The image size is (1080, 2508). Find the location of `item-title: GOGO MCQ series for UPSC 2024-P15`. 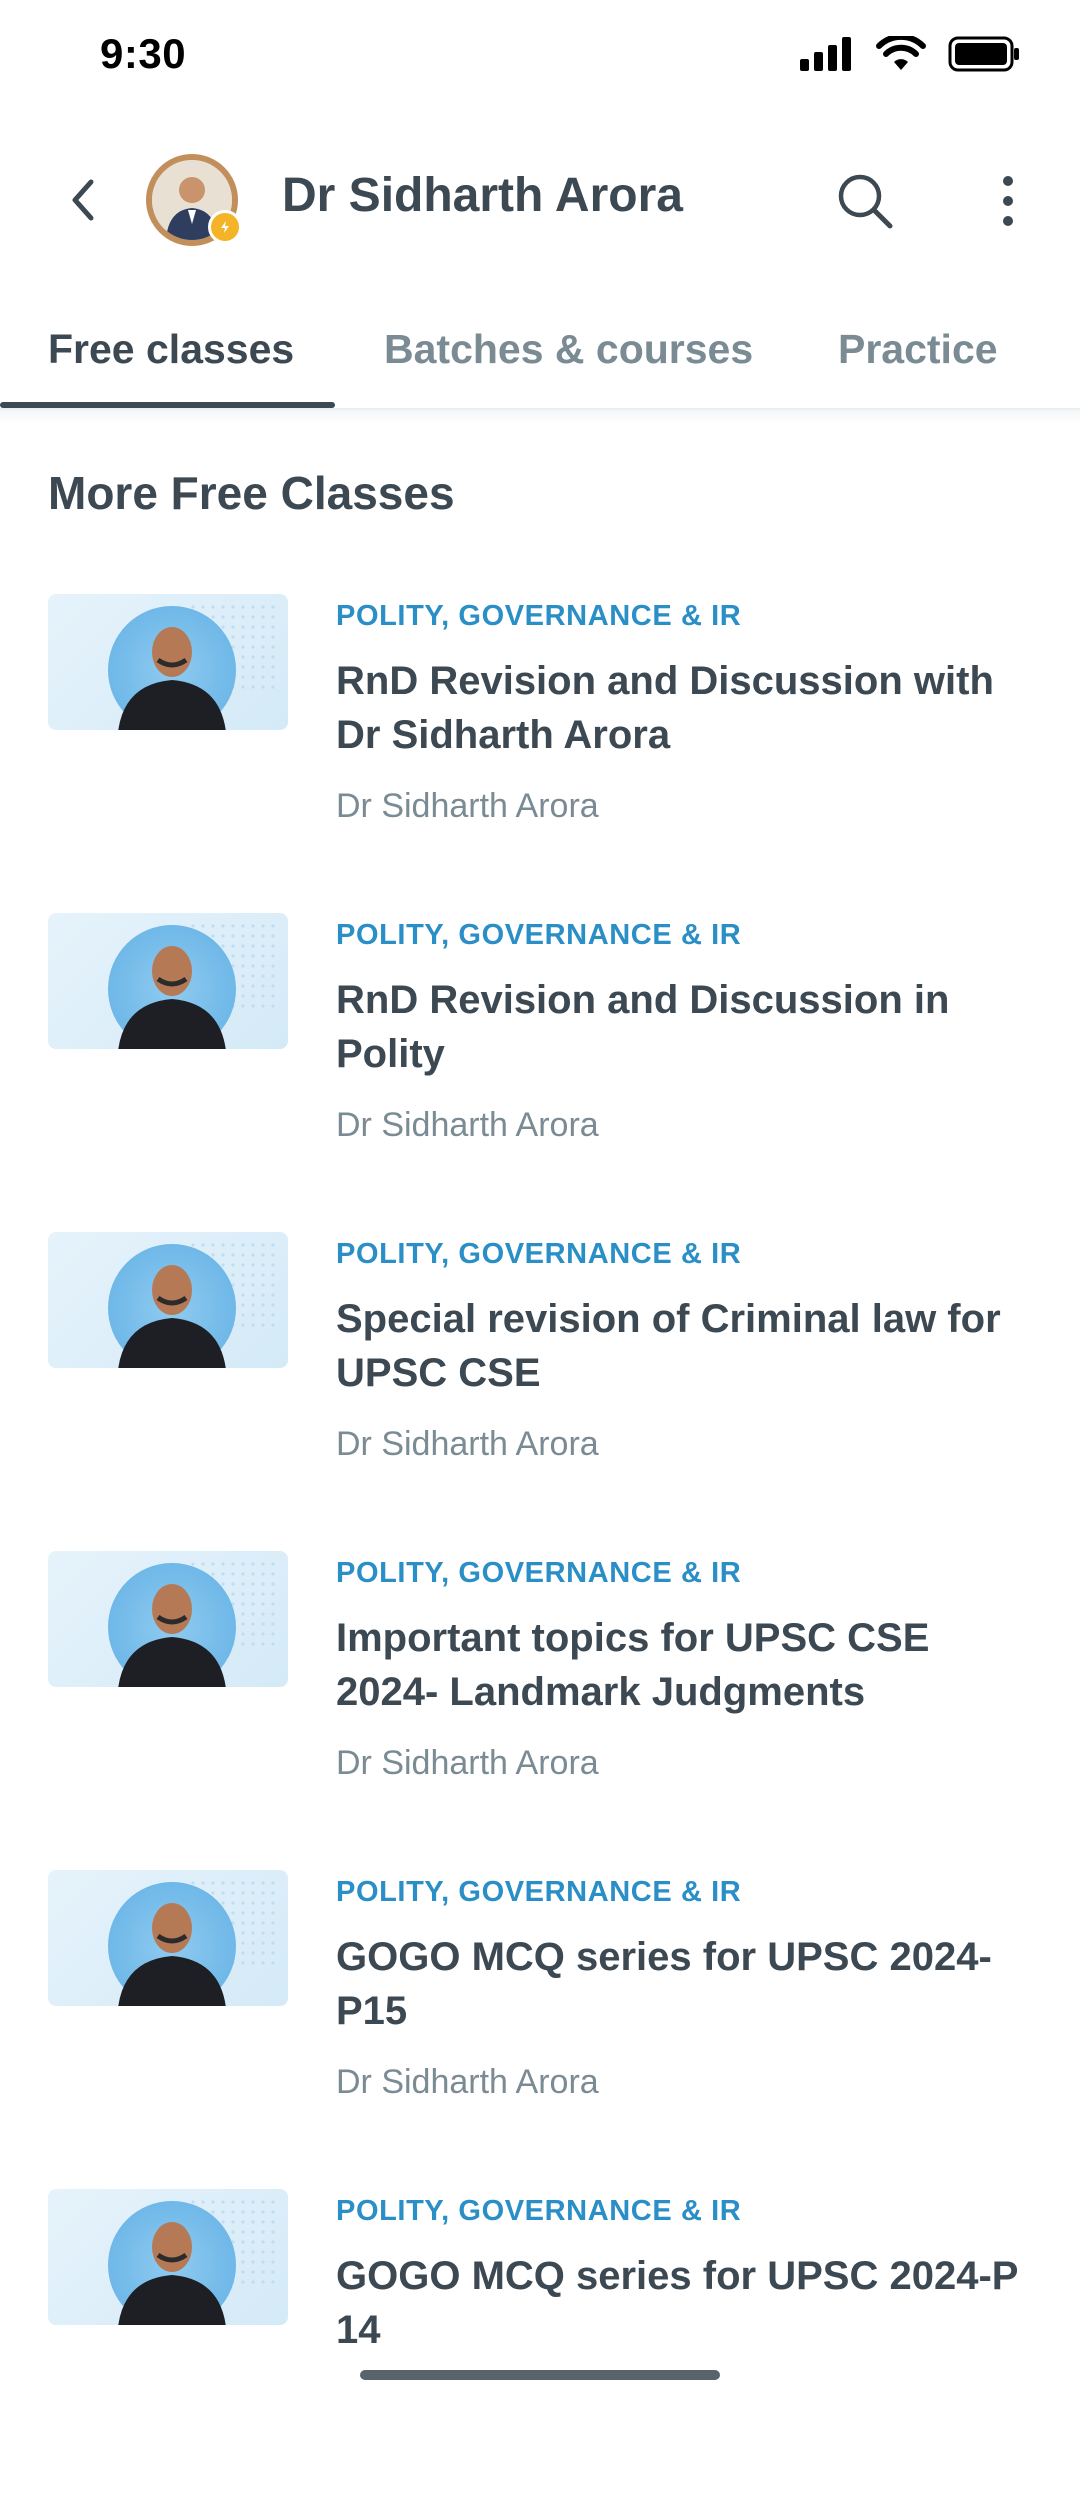

item-title: GOGO MCQ series for UPSC 2024-P15 is located at coordinates (686, 1984).